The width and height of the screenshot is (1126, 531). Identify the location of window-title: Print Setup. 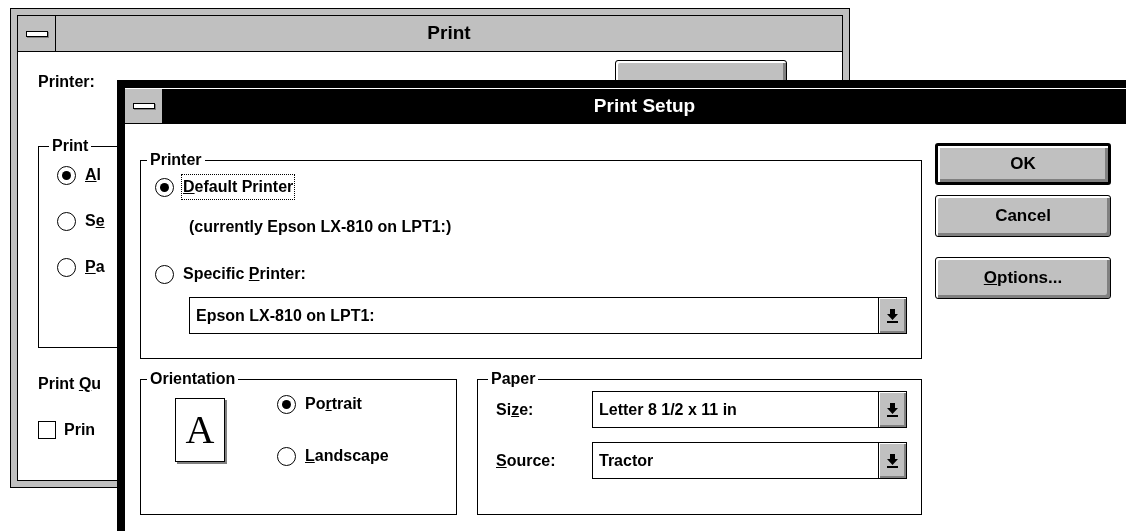
(644, 105).